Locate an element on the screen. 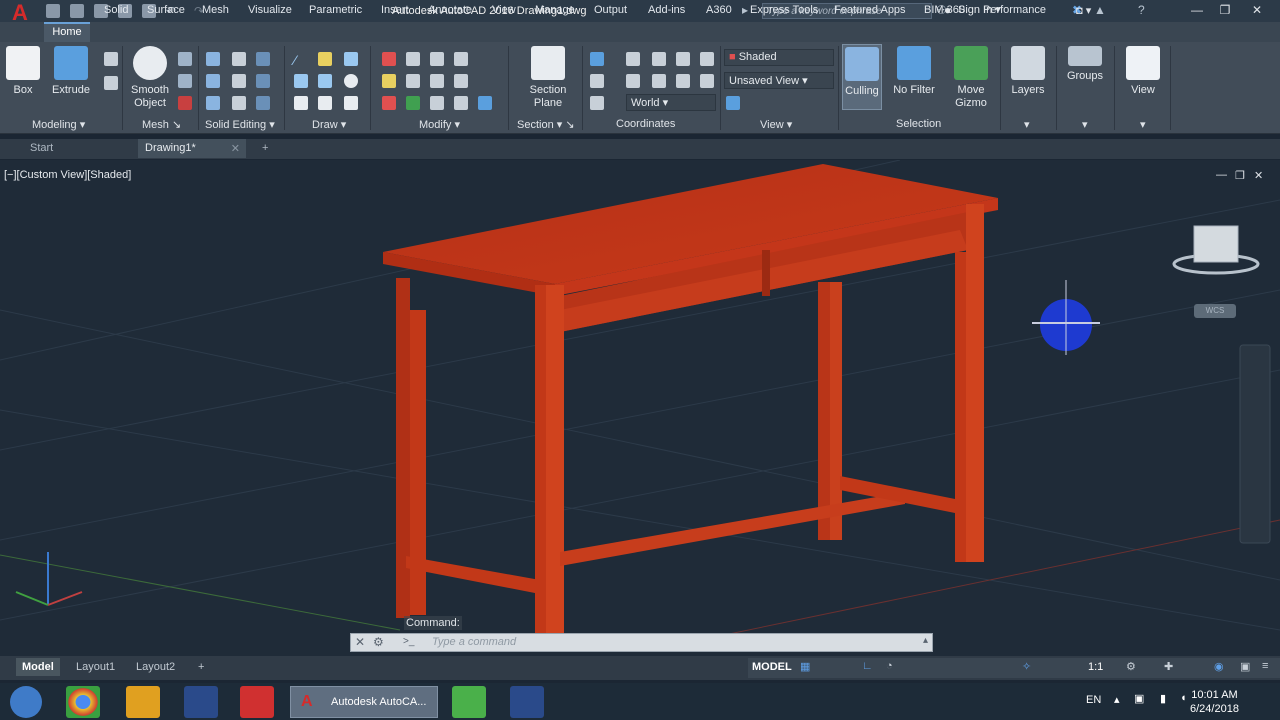  command-input: Type a command is located at coordinates (474, 642).